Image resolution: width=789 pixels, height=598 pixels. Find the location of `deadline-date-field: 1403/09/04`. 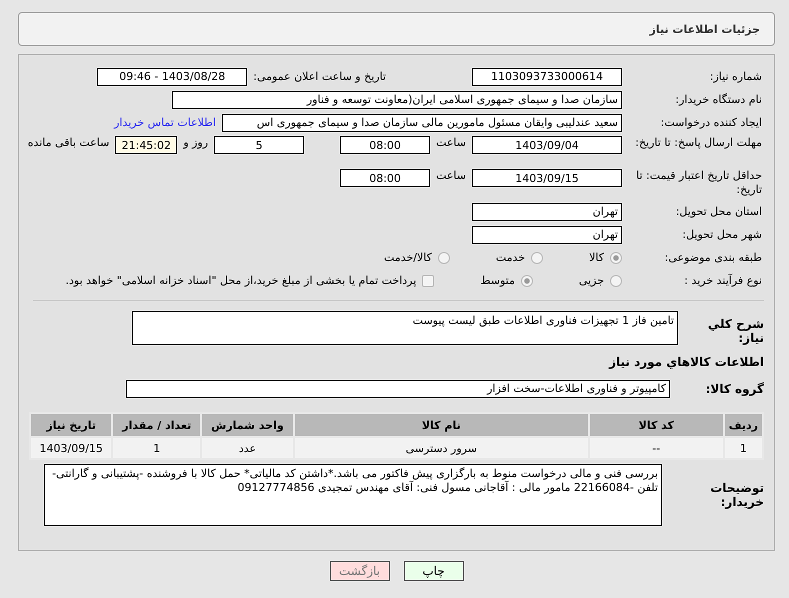

deadline-date-field: 1403/09/04 is located at coordinates (547, 145).